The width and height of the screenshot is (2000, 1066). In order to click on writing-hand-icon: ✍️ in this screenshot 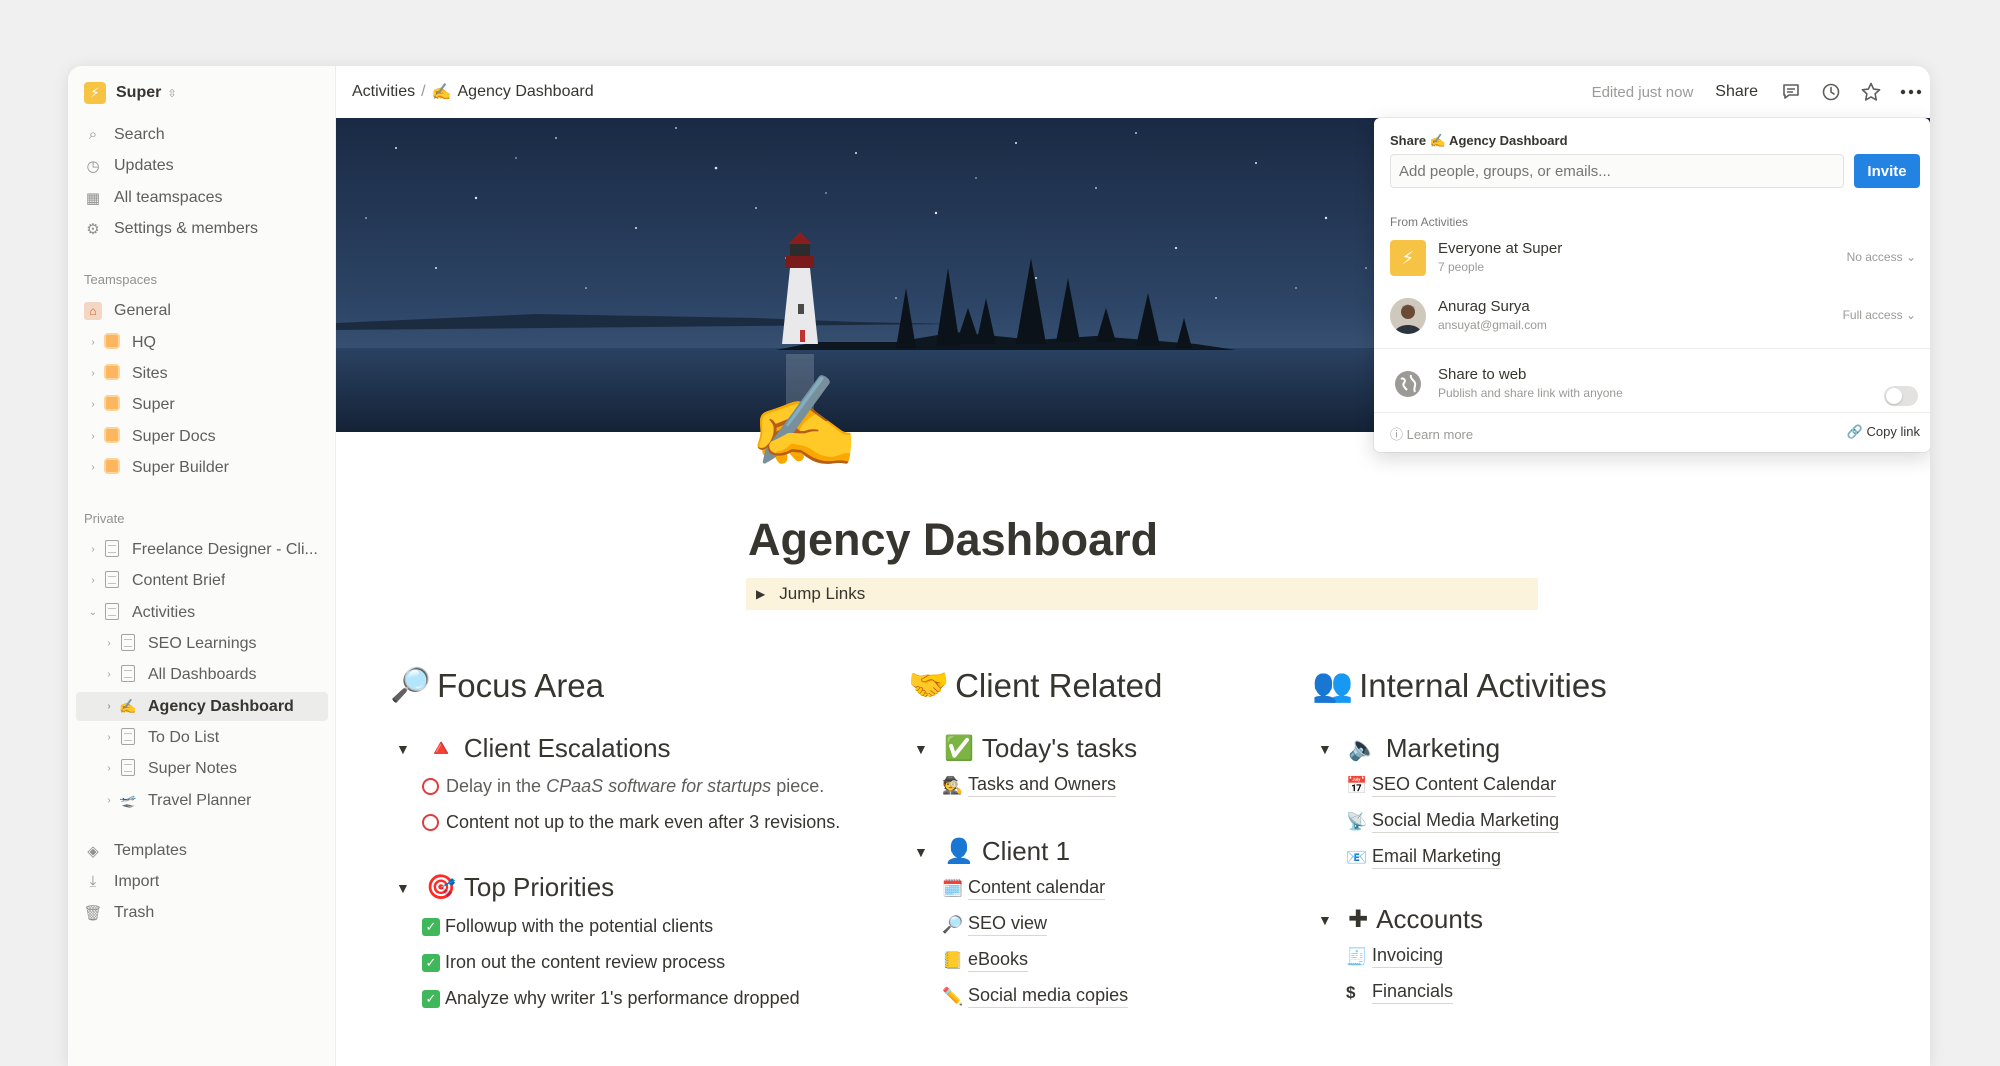, I will do `click(128, 706)`.